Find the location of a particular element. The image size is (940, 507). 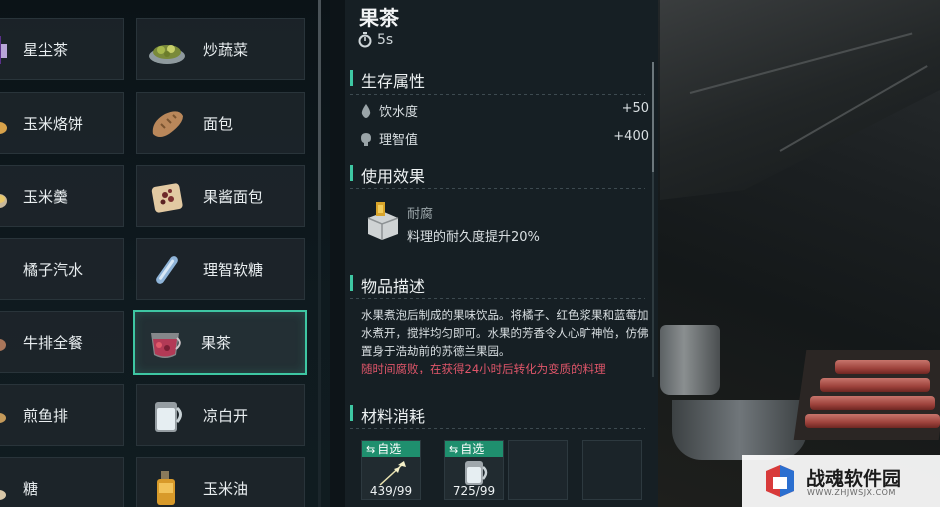

recipe-card-xingchencha: 星尘茶 is located at coordinates (62, 49).